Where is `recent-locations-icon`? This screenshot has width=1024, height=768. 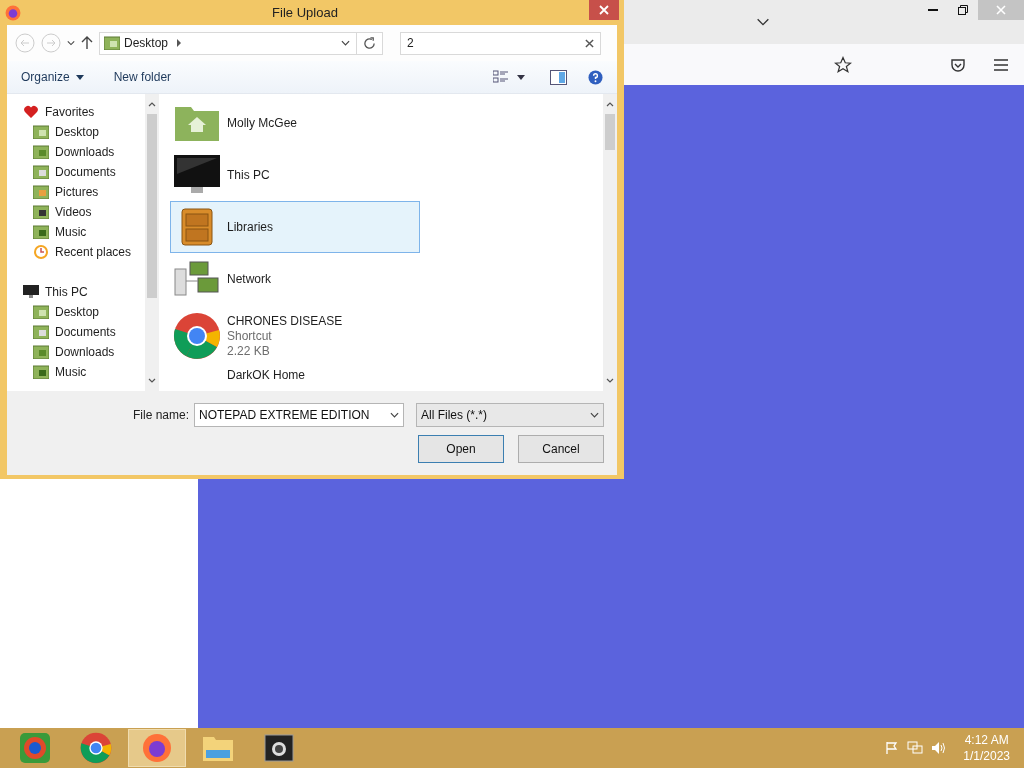 recent-locations-icon is located at coordinates (71, 43).